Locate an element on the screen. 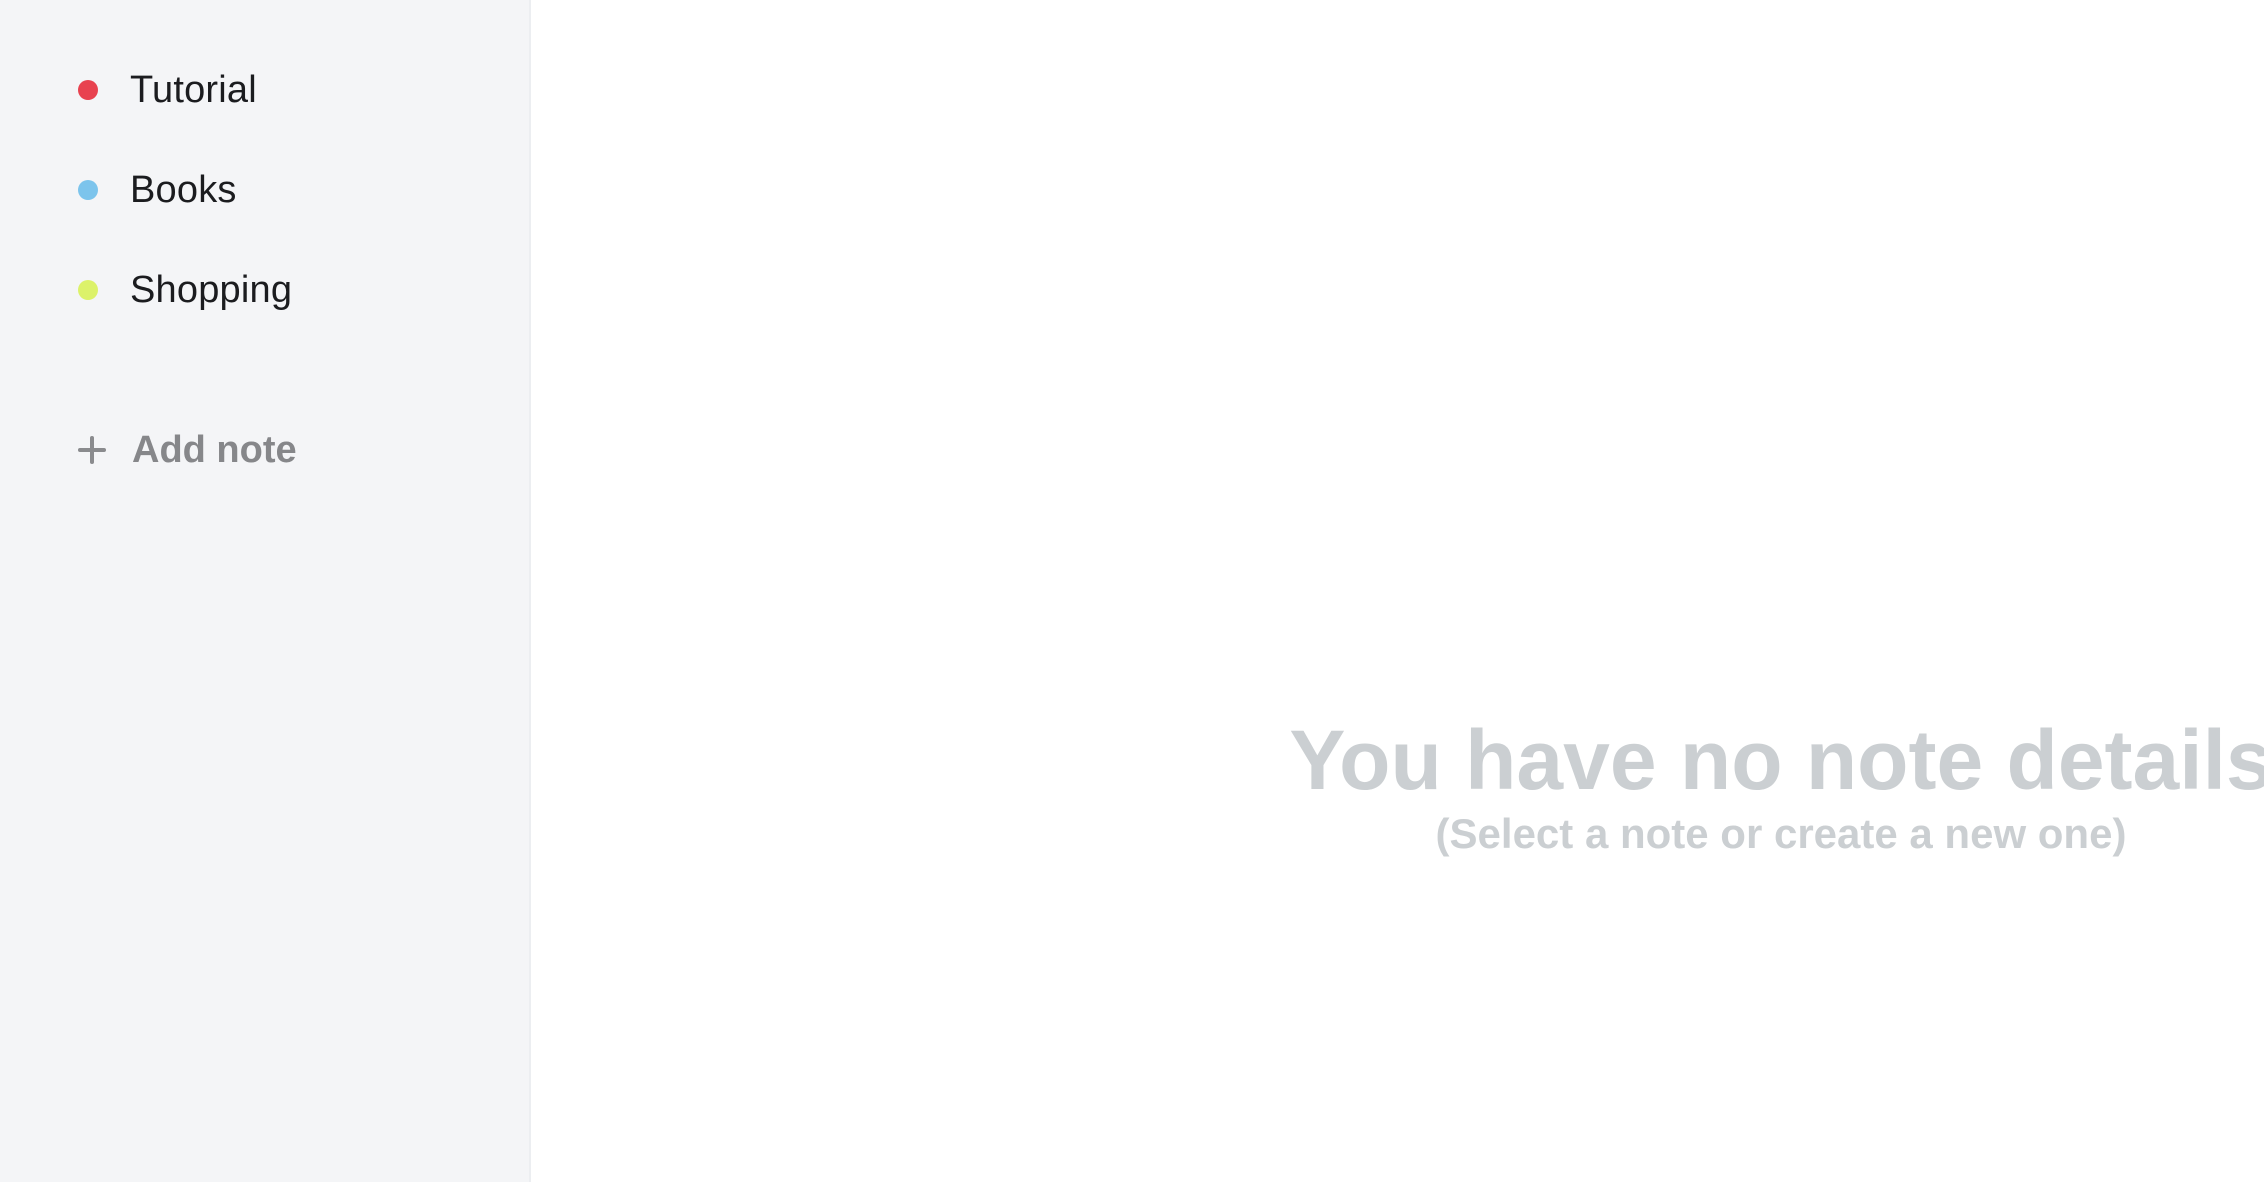 This screenshot has height=1182, width=2264. note-item-tutorial: Tutorial is located at coordinates (185, 90).